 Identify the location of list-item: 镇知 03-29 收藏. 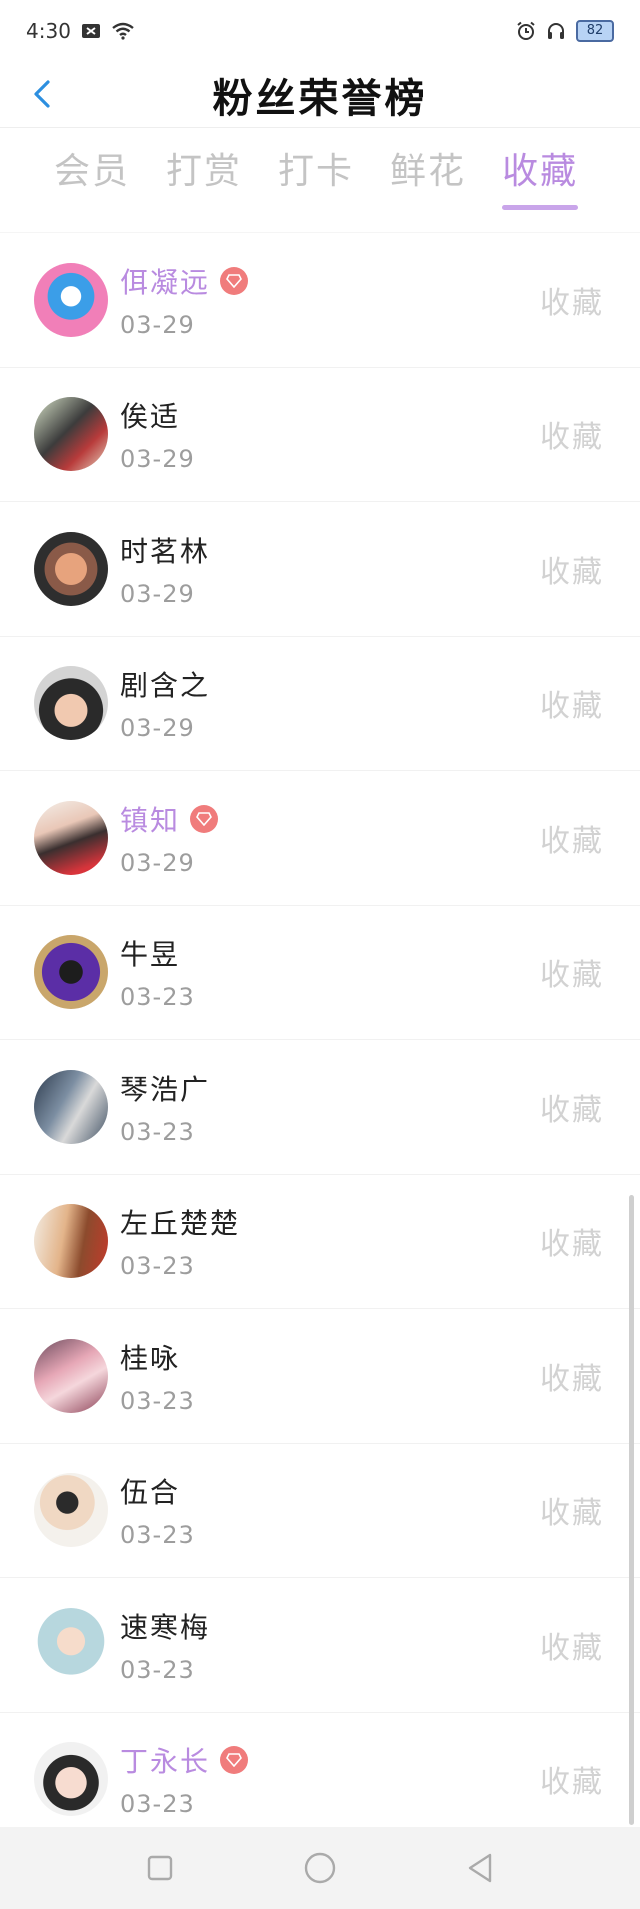
(320, 837).